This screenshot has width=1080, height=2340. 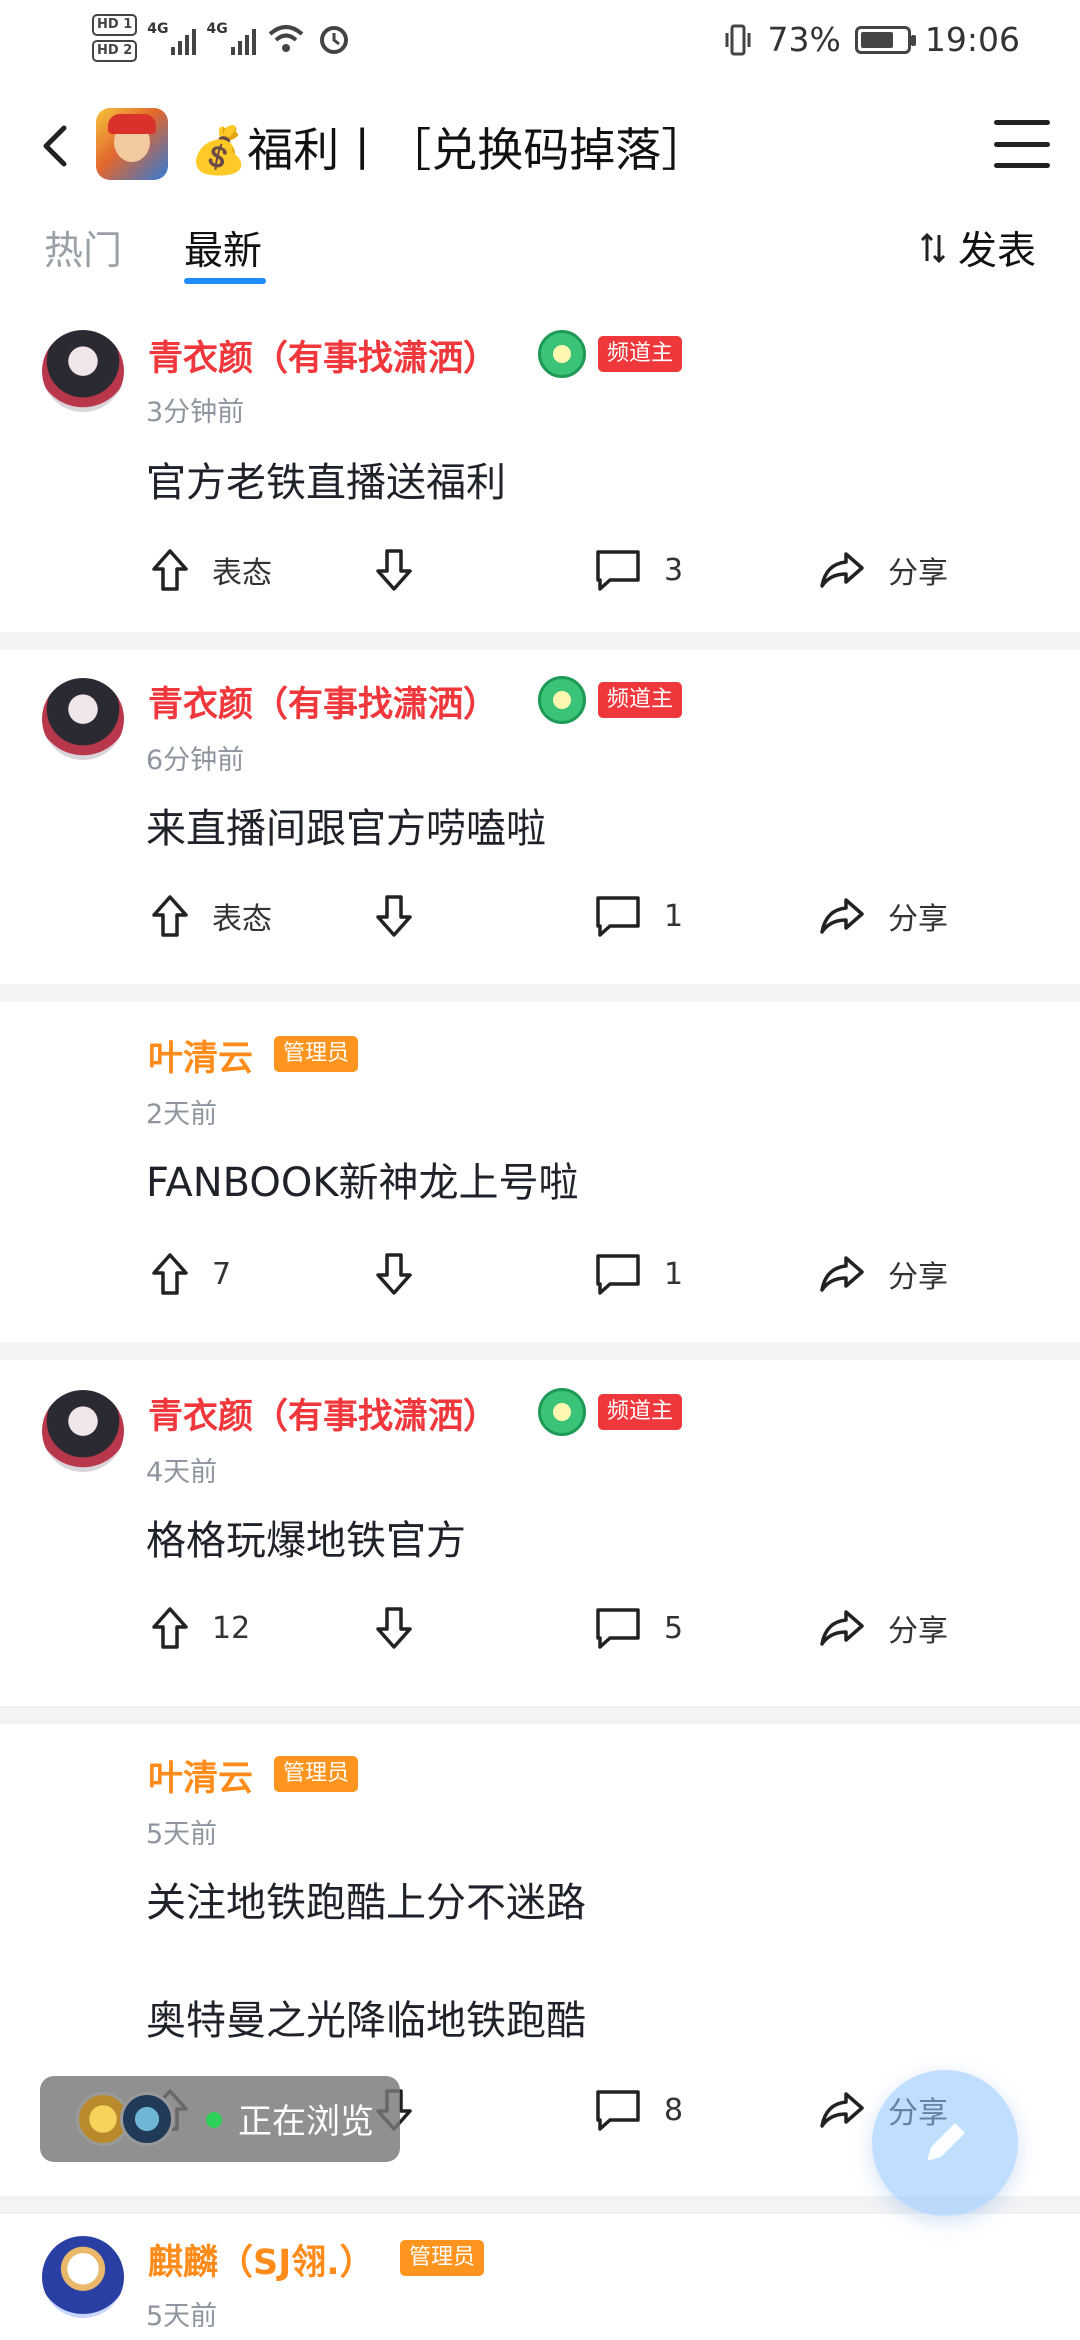 What do you see at coordinates (674, 1628) in the screenshot?
I see `comment-count: 5` at bounding box center [674, 1628].